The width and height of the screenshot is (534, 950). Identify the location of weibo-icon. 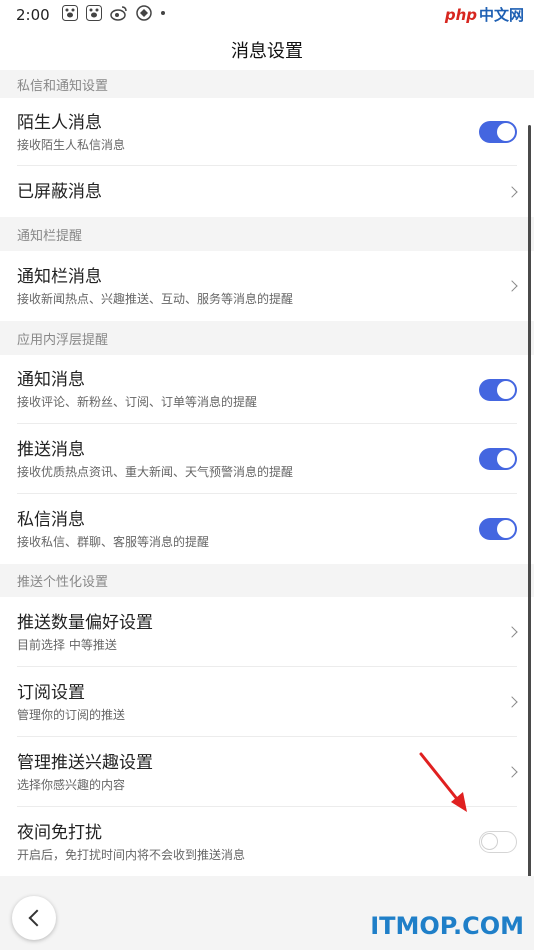
(118, 15).